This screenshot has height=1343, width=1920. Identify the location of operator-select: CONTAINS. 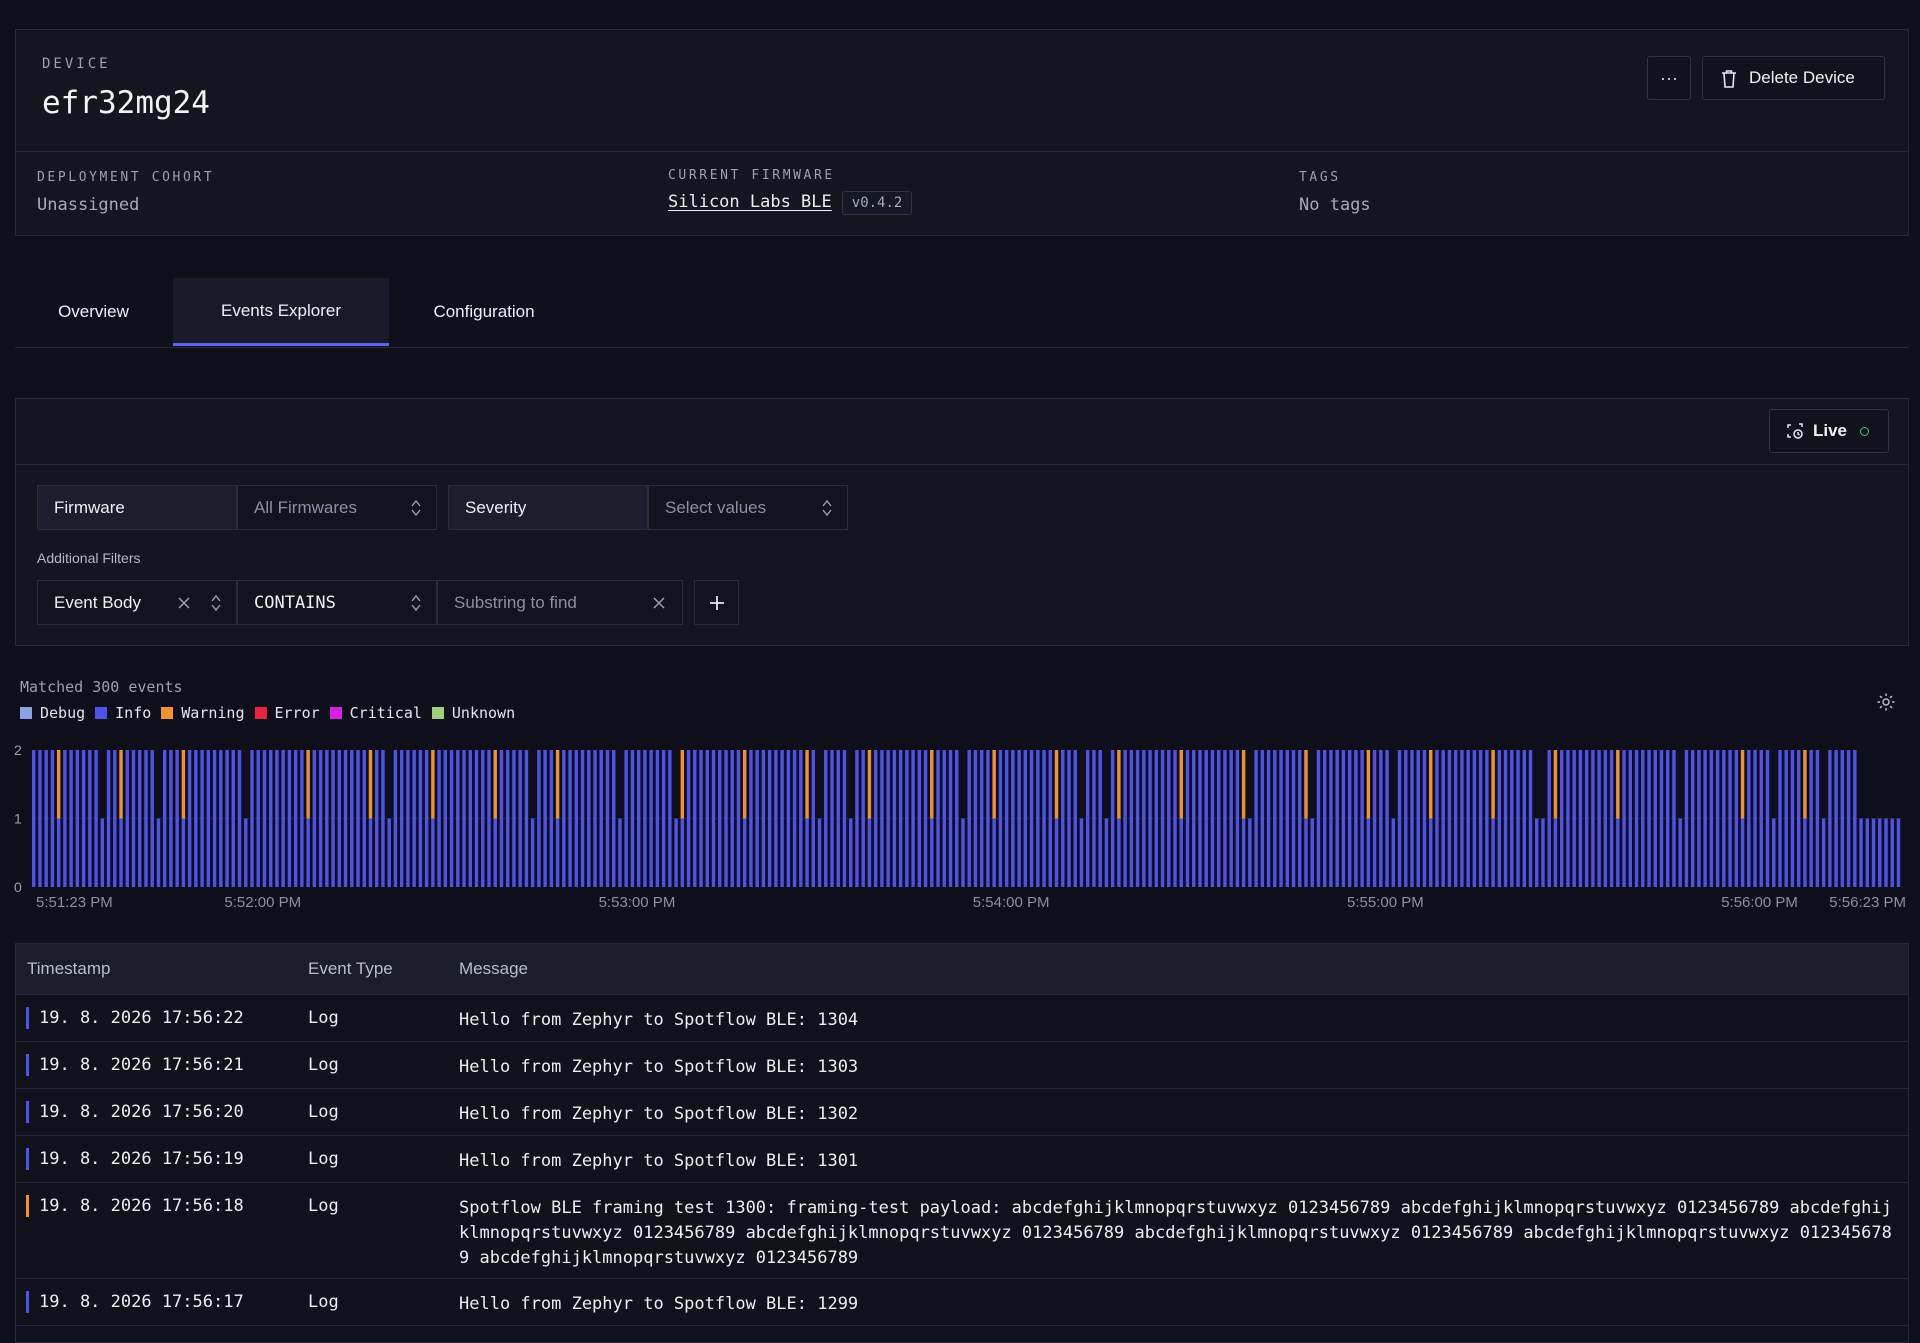
(337, 602).